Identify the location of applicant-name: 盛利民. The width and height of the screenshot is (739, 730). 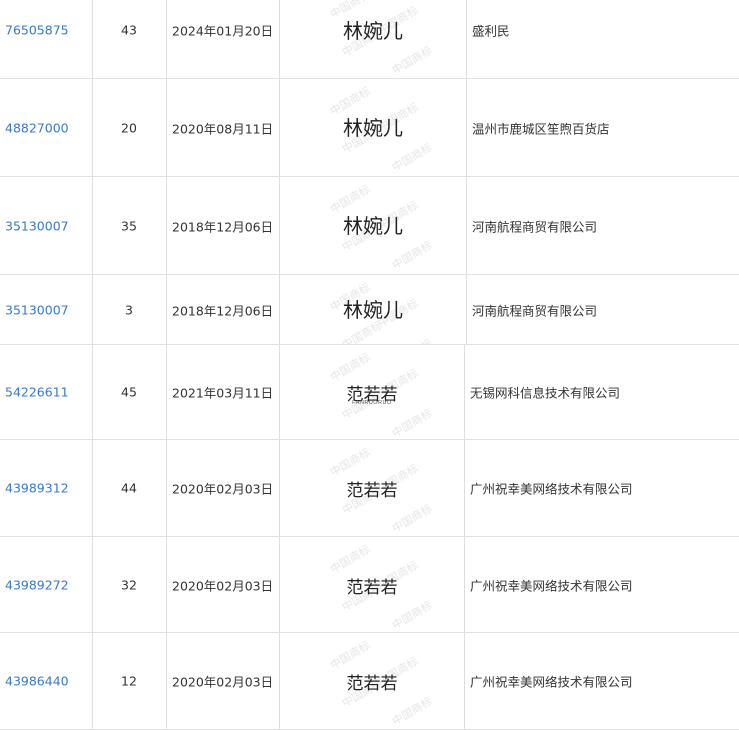
(491, 31).